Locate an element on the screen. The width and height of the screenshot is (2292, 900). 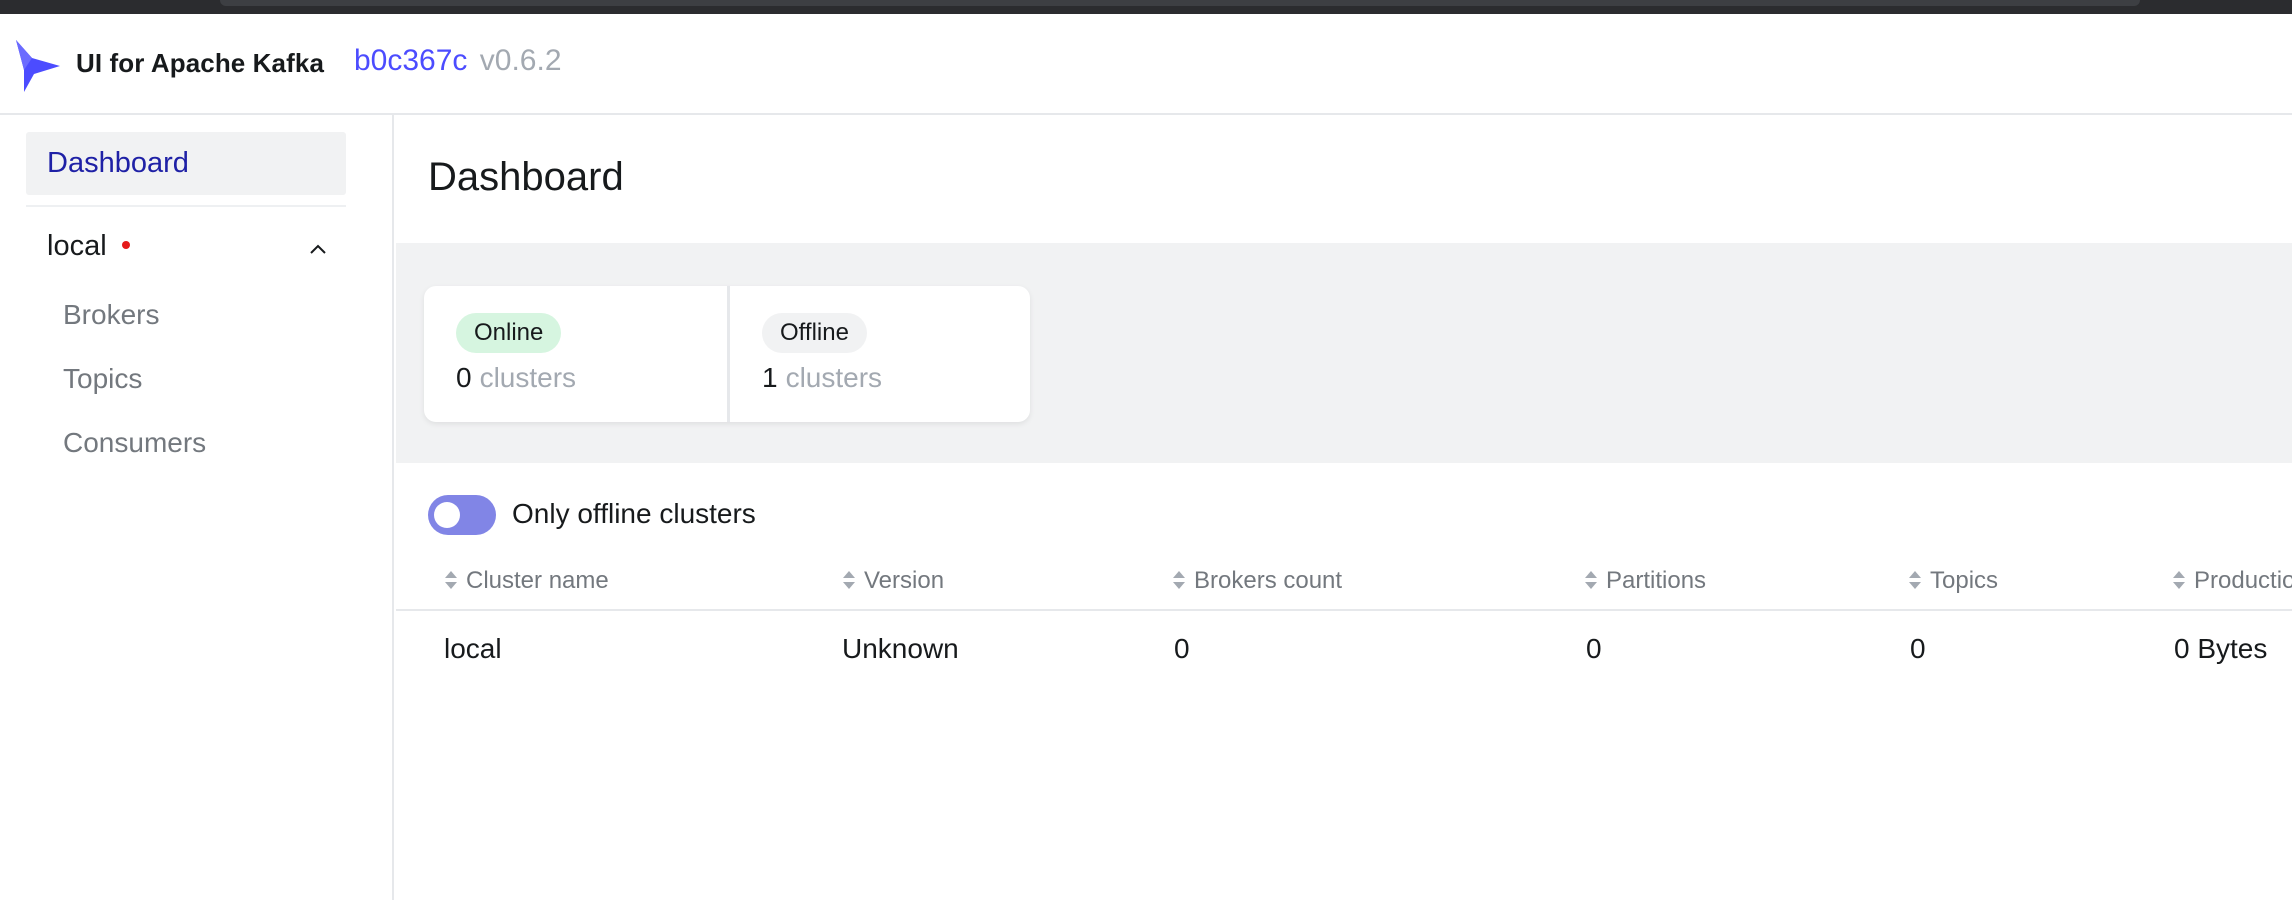
column-label: Production is located at coordinates (2243, 580).